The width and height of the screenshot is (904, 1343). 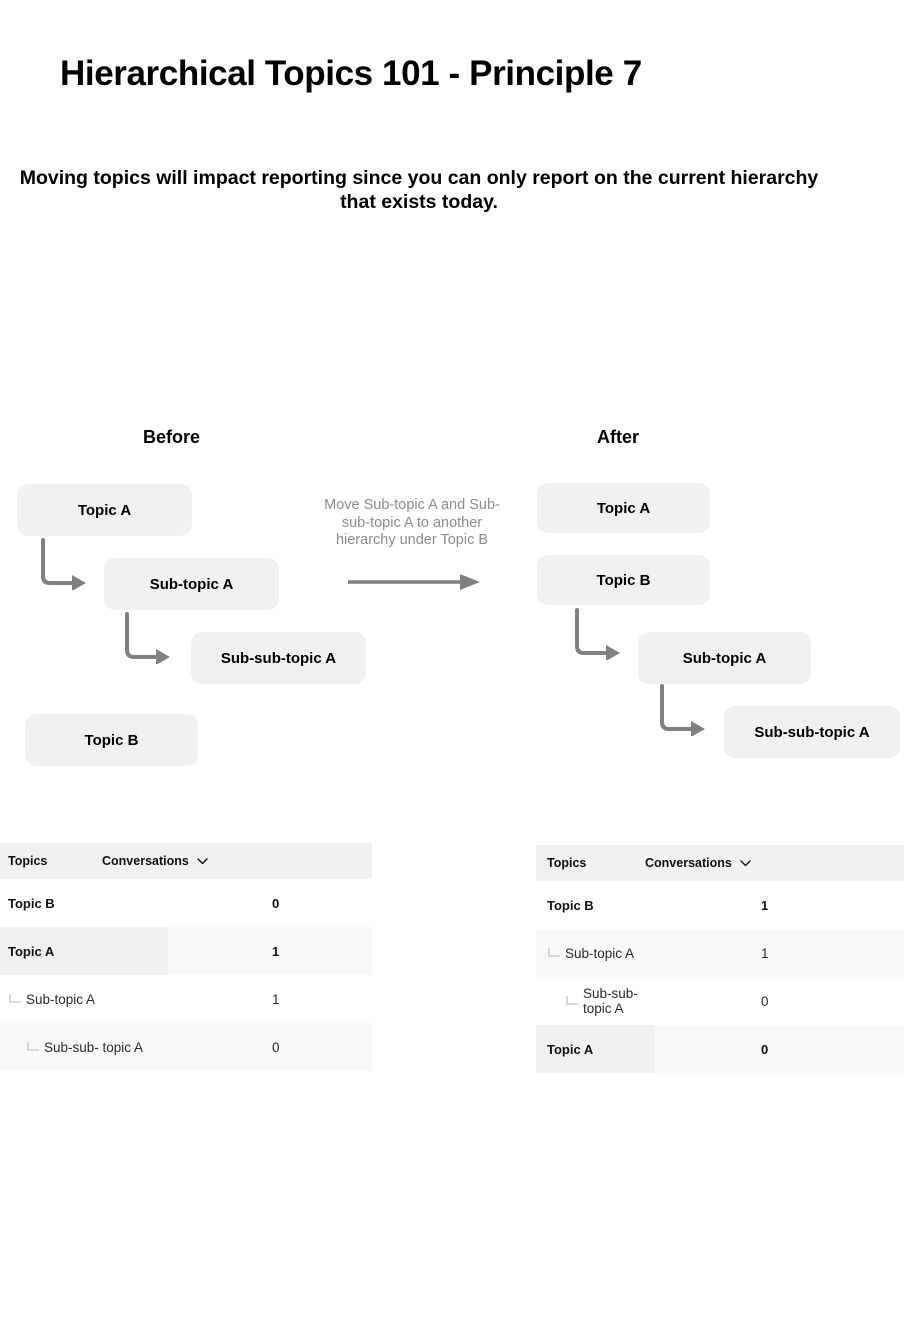 I want to click on cell-topic: Sub-sub-topic A, so click(x=595, y=1001).